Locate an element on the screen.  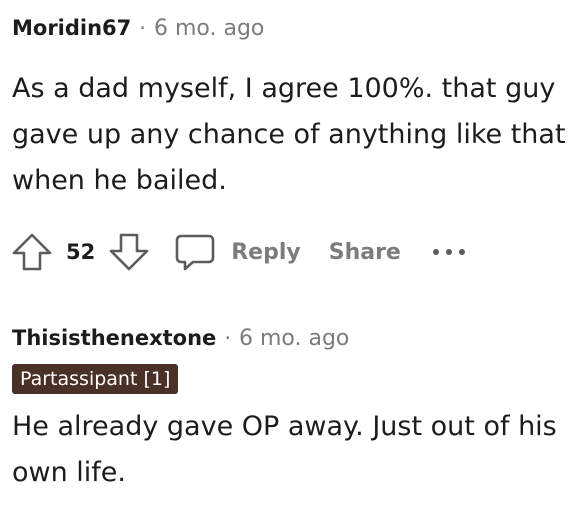
comment-author: Thisisthenextone is located at coordinates (114, 338).